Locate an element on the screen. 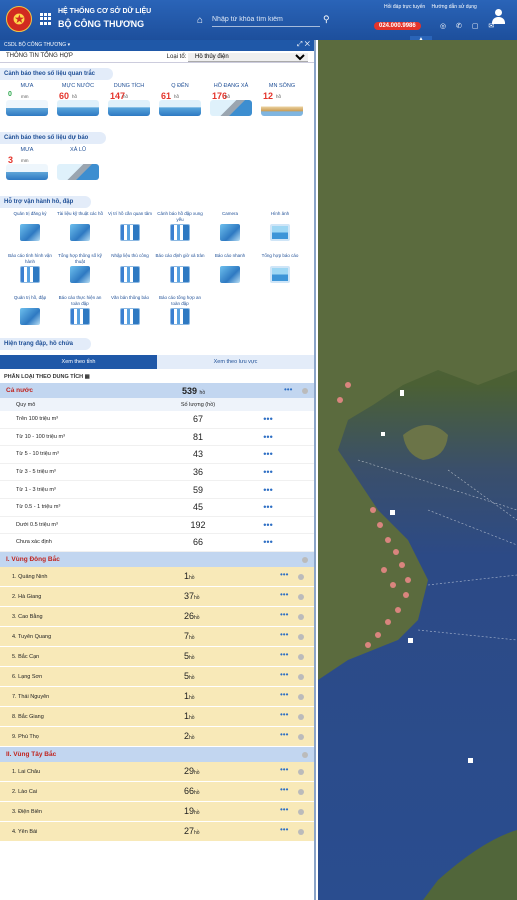 The width and height of the screenshot is (517, 900). support-tool: Báo cáo nhanh is located at coordinates (230, 272).